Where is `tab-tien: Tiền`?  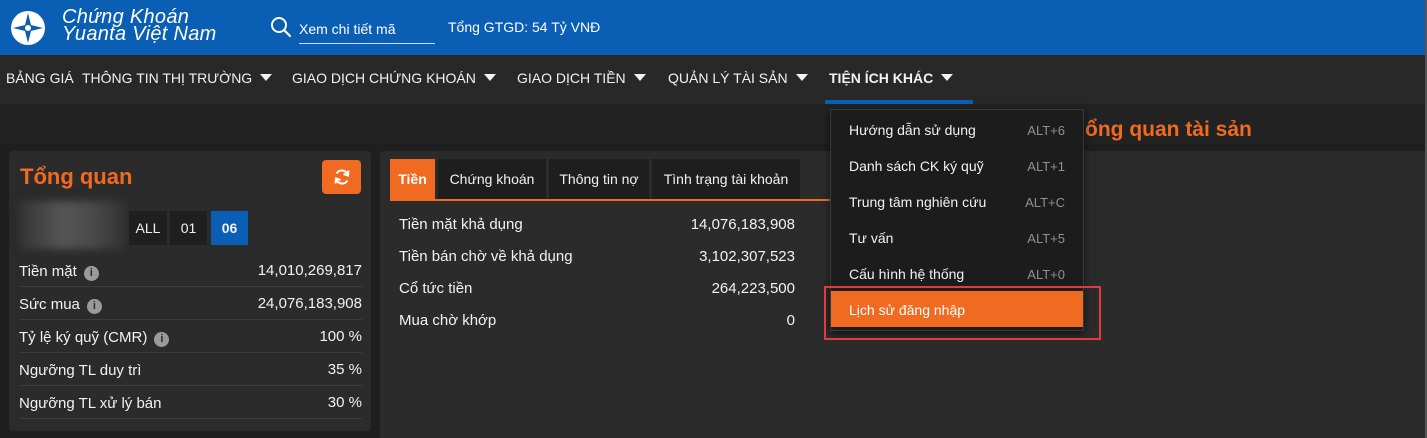
tab-tien: Tiền is located at coordinates (412, 179).